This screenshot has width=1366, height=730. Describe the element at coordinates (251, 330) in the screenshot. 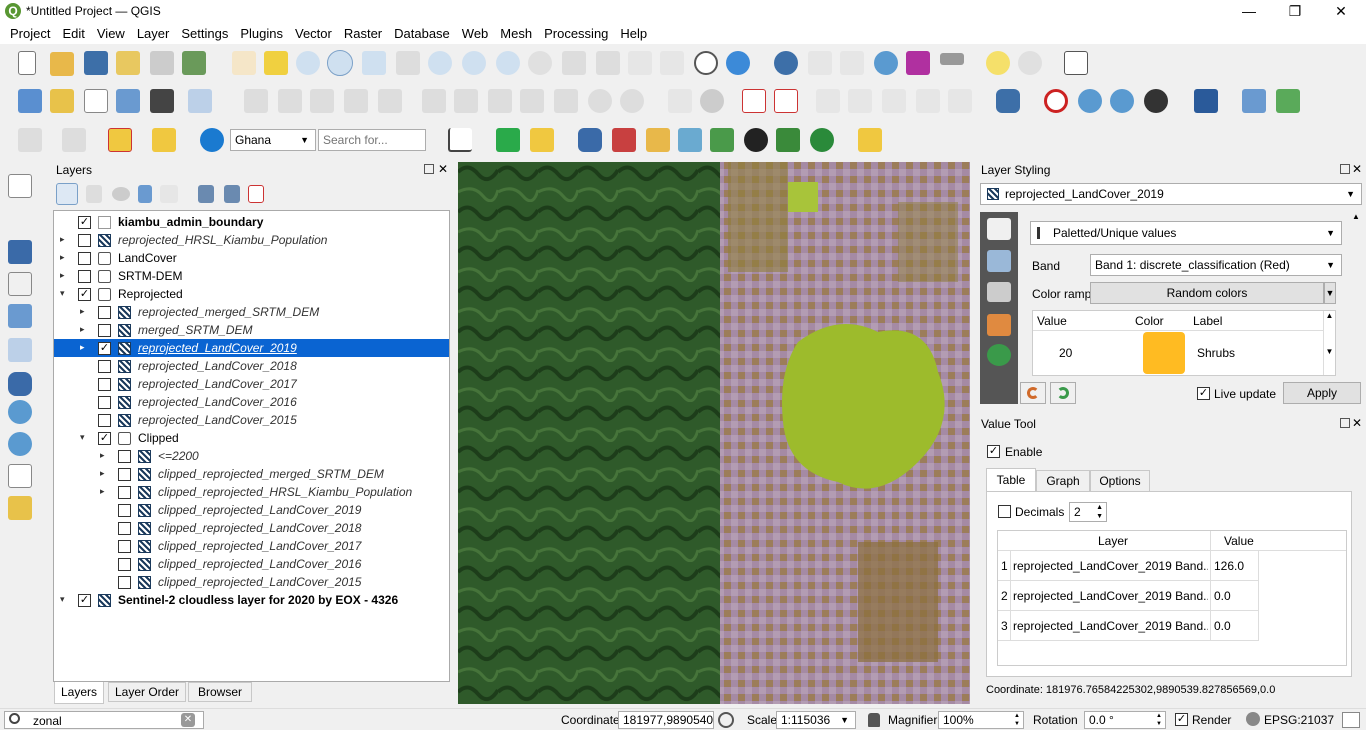

I see `layer-tree-row: ▸ merged_SRTM_DEM` at that location.